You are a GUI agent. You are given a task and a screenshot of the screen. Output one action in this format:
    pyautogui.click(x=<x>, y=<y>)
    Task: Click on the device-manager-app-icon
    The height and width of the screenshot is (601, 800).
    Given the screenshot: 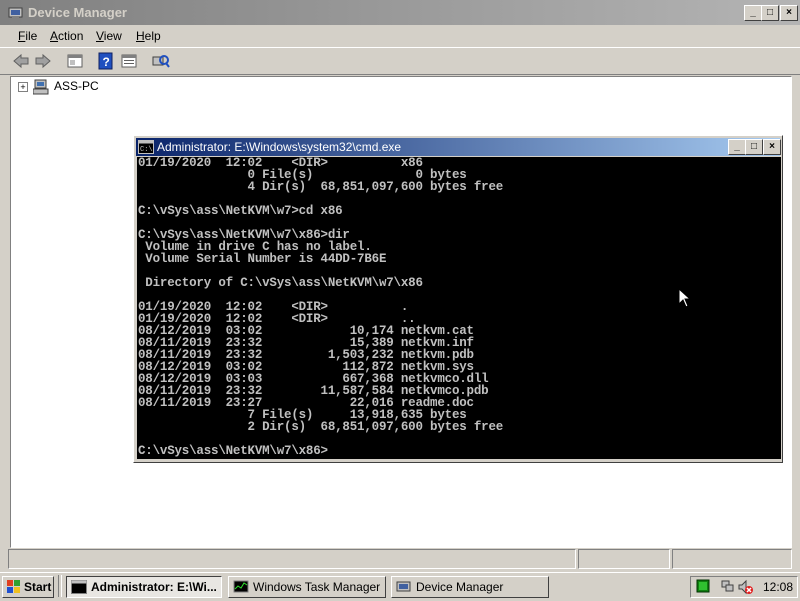 What is the action you would take?
    pyautogui.click(x=15, y=13)
    